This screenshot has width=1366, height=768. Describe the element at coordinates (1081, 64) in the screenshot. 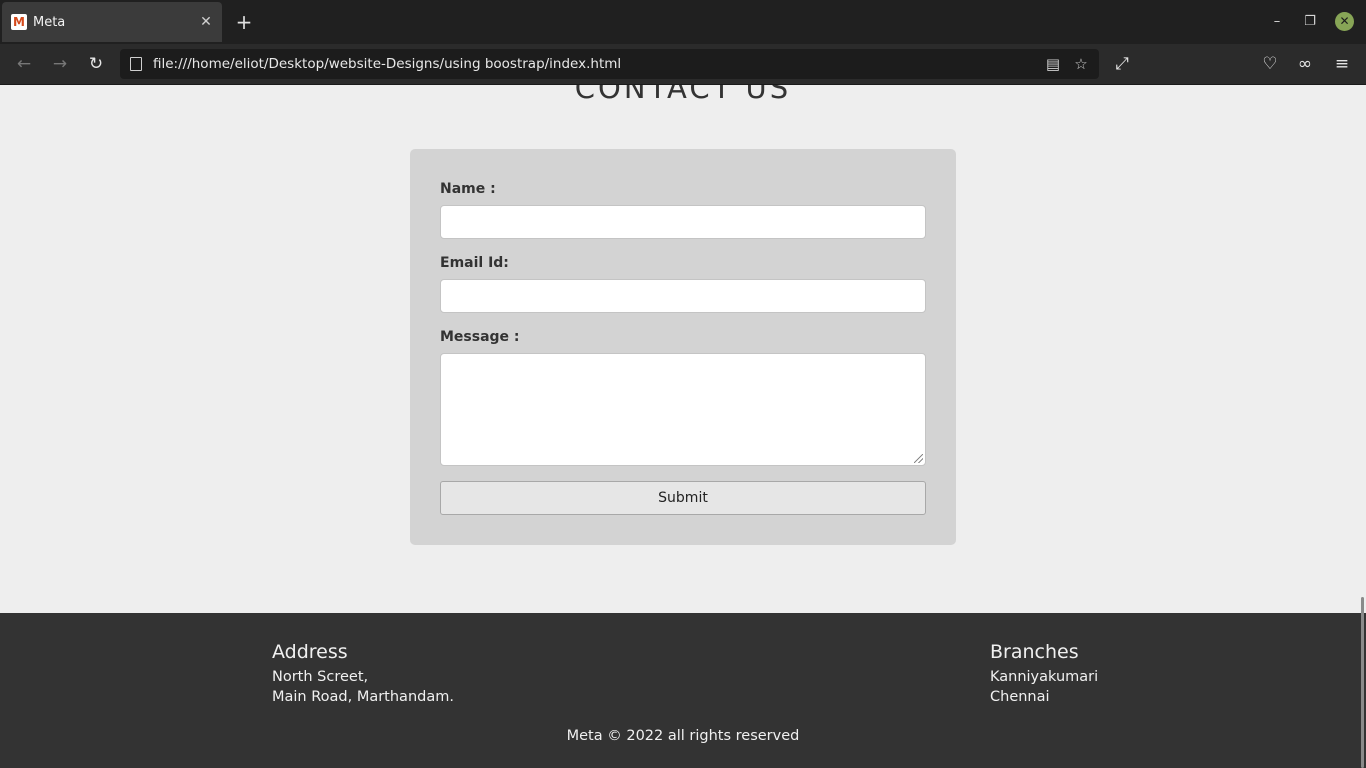

I see `bookmark-star-icon: ☆` at that location.